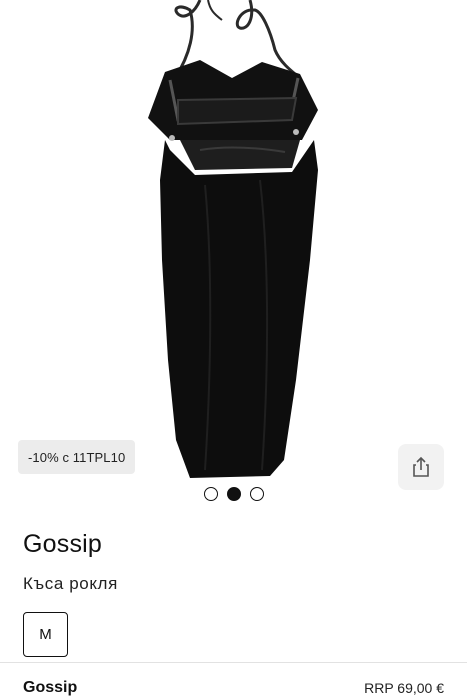 This screenshot has width=467, height=699. I want to click on sticky-price: RRP 69,00 €, so click(404, 688).